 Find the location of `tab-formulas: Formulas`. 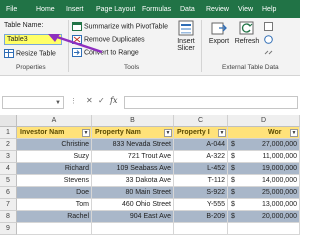

tab-formulas: Formulas is located at coordinates (156, 11).